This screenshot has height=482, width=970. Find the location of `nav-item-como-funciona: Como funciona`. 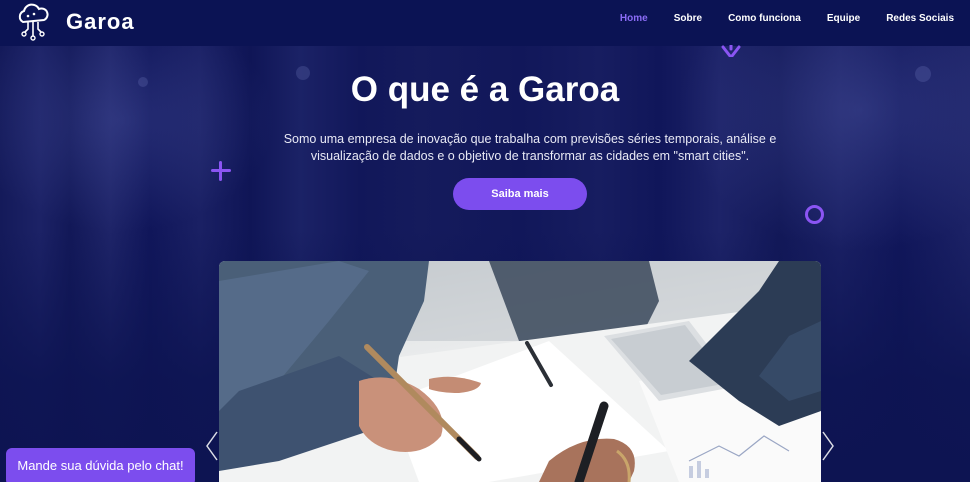

nav-item-como-funciona: Como funciona is located at coordinates (764, 18).